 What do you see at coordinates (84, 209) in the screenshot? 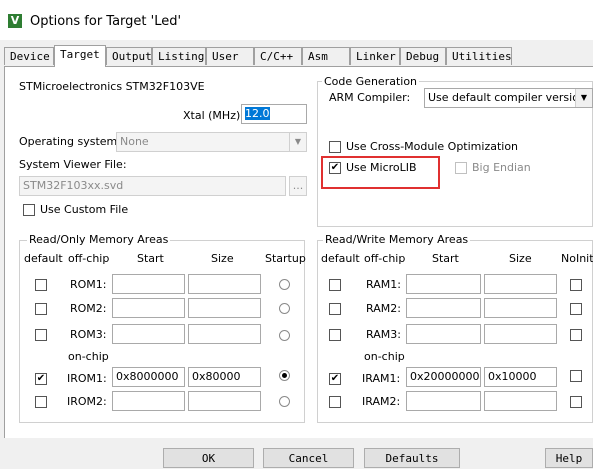
I see `use-custom-file-label: Use Custom File` at bounding box center [84, 209].